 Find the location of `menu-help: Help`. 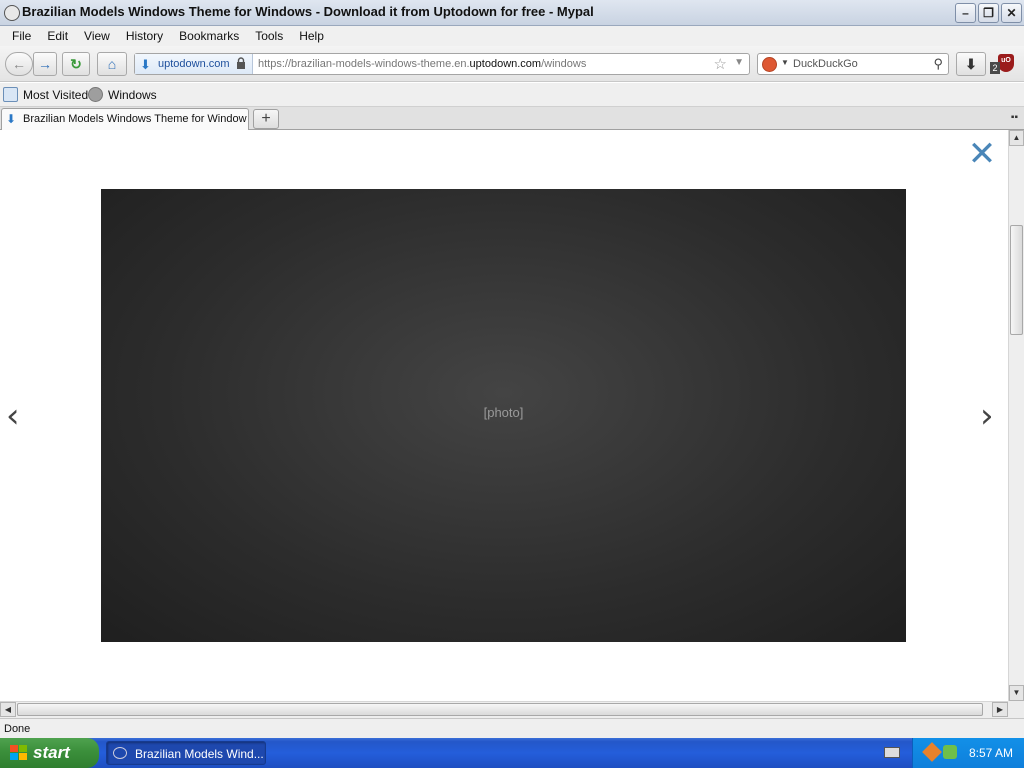

menu-help: Help is located at coordinates (311, 36).